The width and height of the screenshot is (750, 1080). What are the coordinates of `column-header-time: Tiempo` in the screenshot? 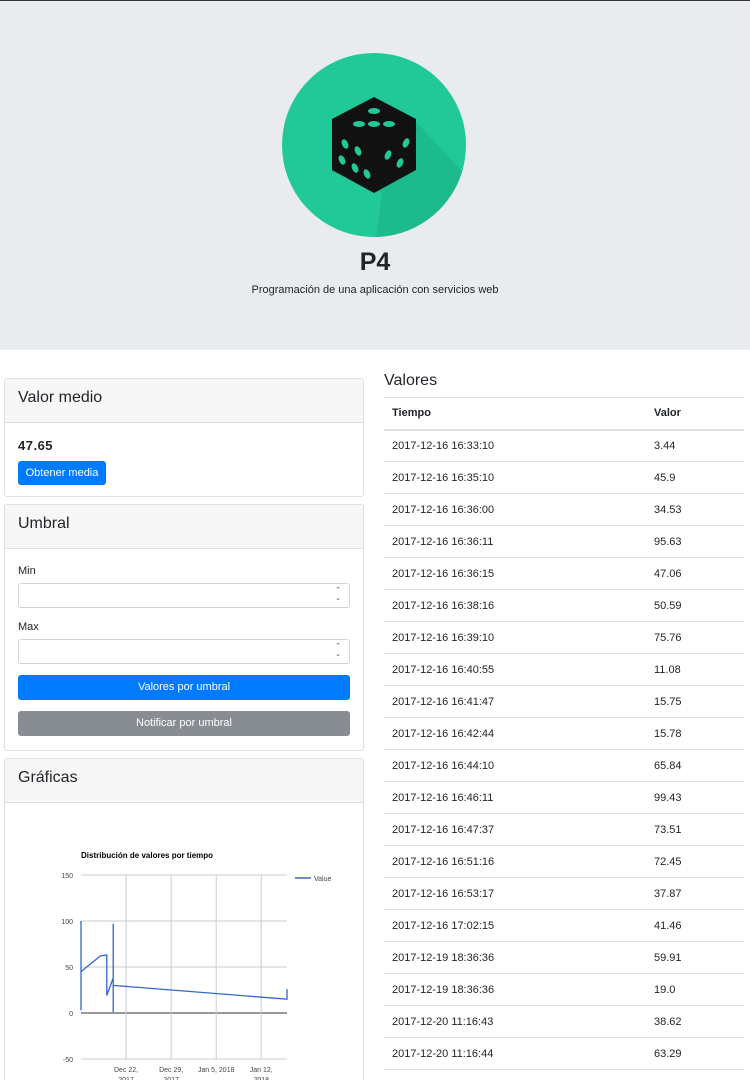 It's located at (515, 414).